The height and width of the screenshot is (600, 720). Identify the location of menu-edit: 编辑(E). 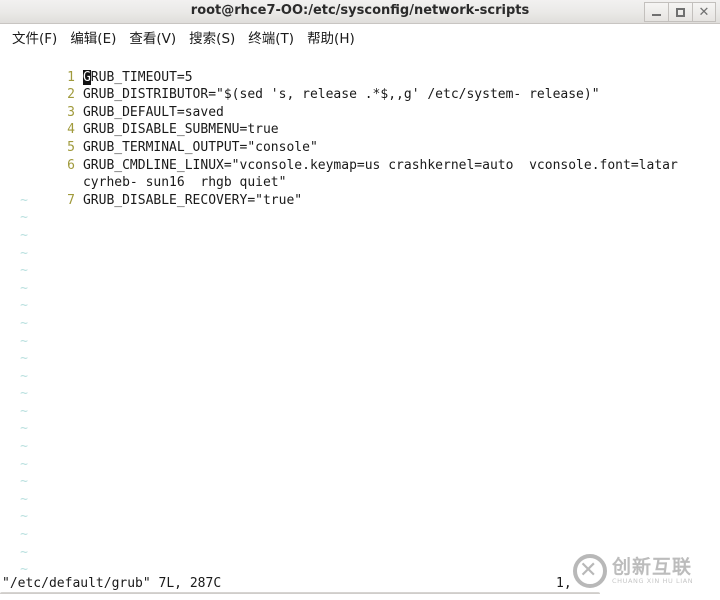
(93, 37).